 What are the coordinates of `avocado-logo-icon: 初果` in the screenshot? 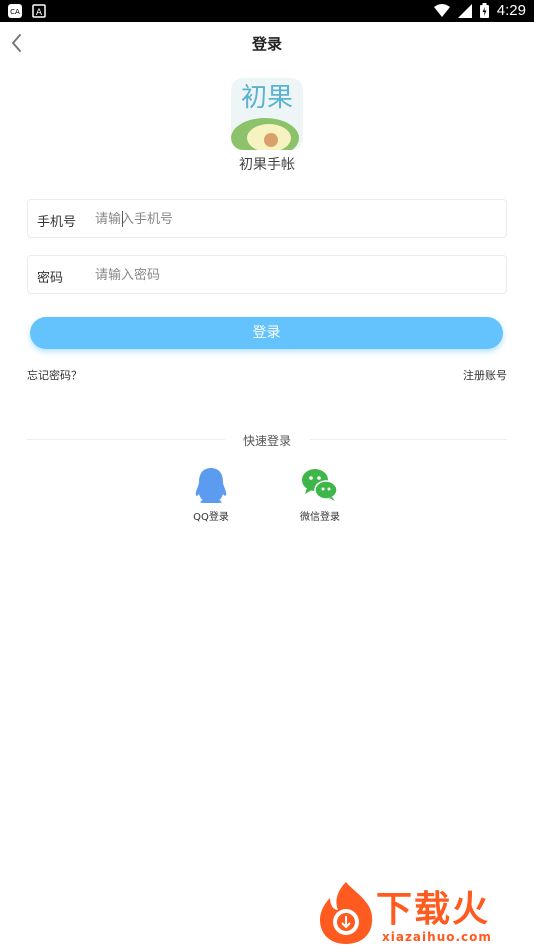 It's located at (267, 114).